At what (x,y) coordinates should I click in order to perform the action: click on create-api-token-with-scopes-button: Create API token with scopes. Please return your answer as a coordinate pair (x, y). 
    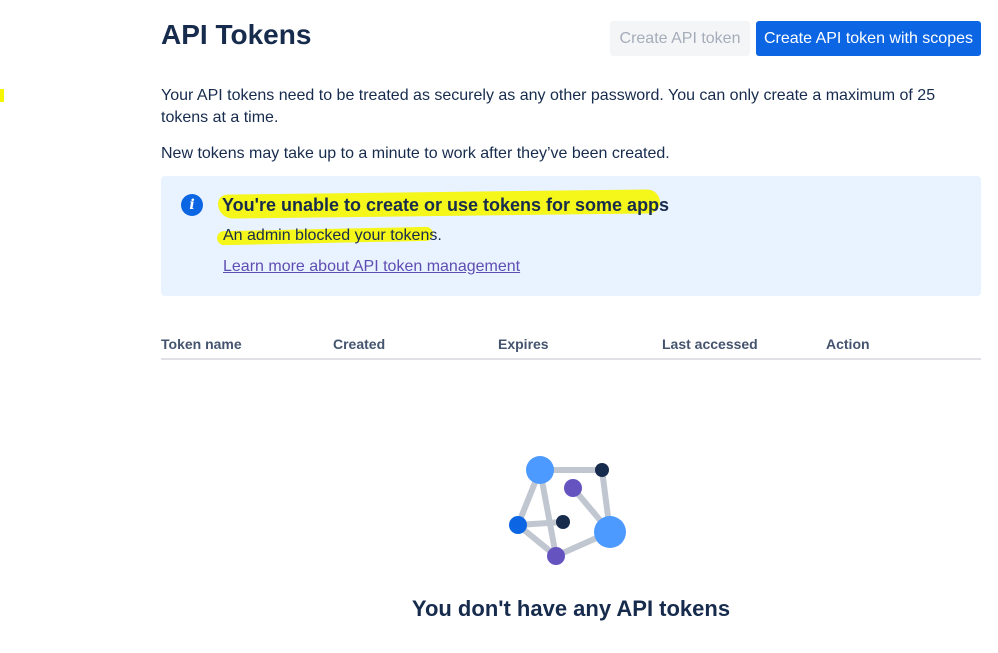
    Looking at the image, I should click on (868, 38).